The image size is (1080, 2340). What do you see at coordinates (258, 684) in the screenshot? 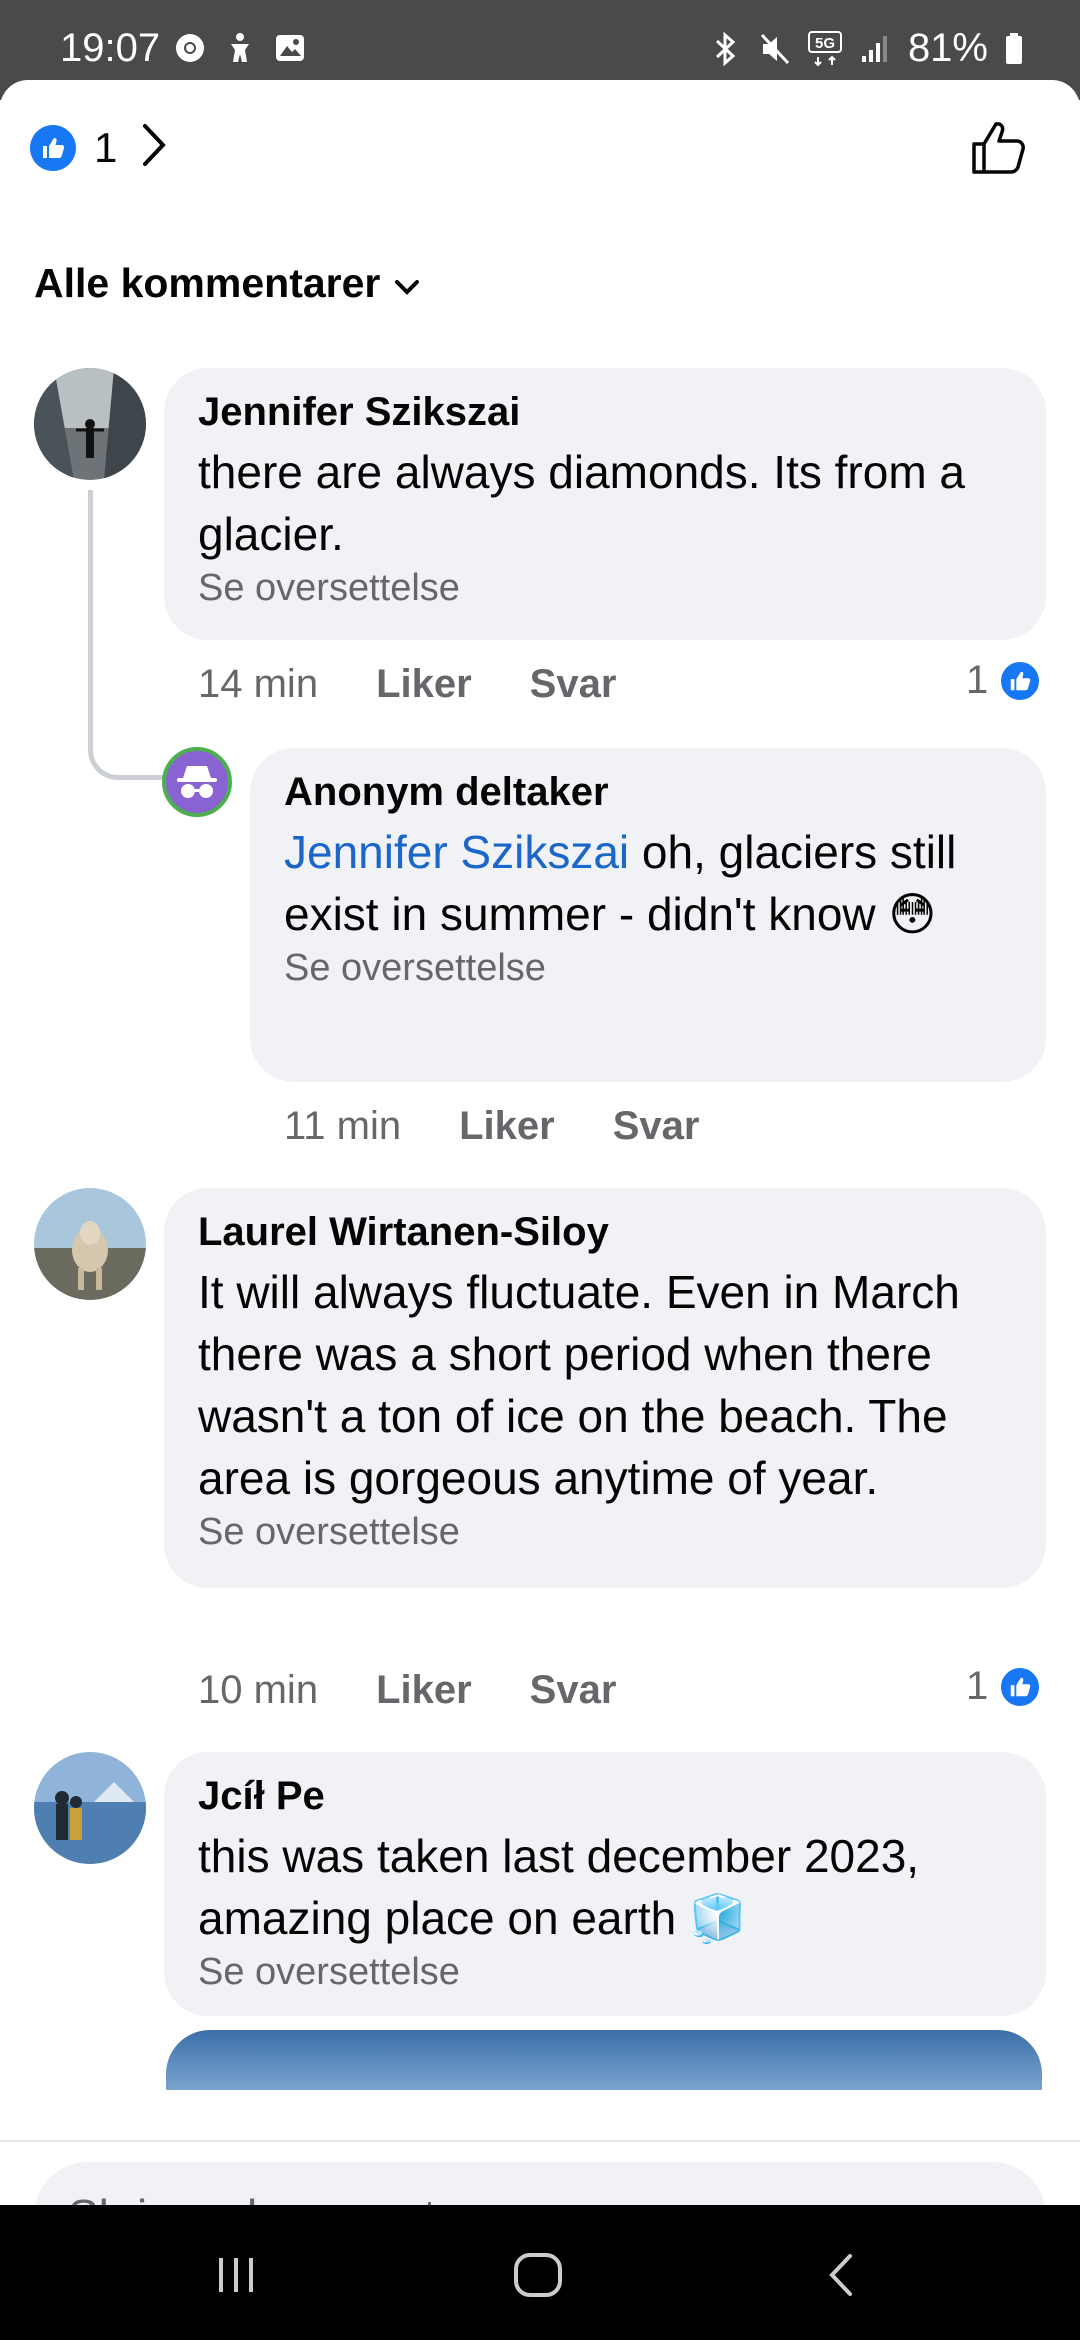
I see `comment-time: 14 min` at bounding box center [258, 684].